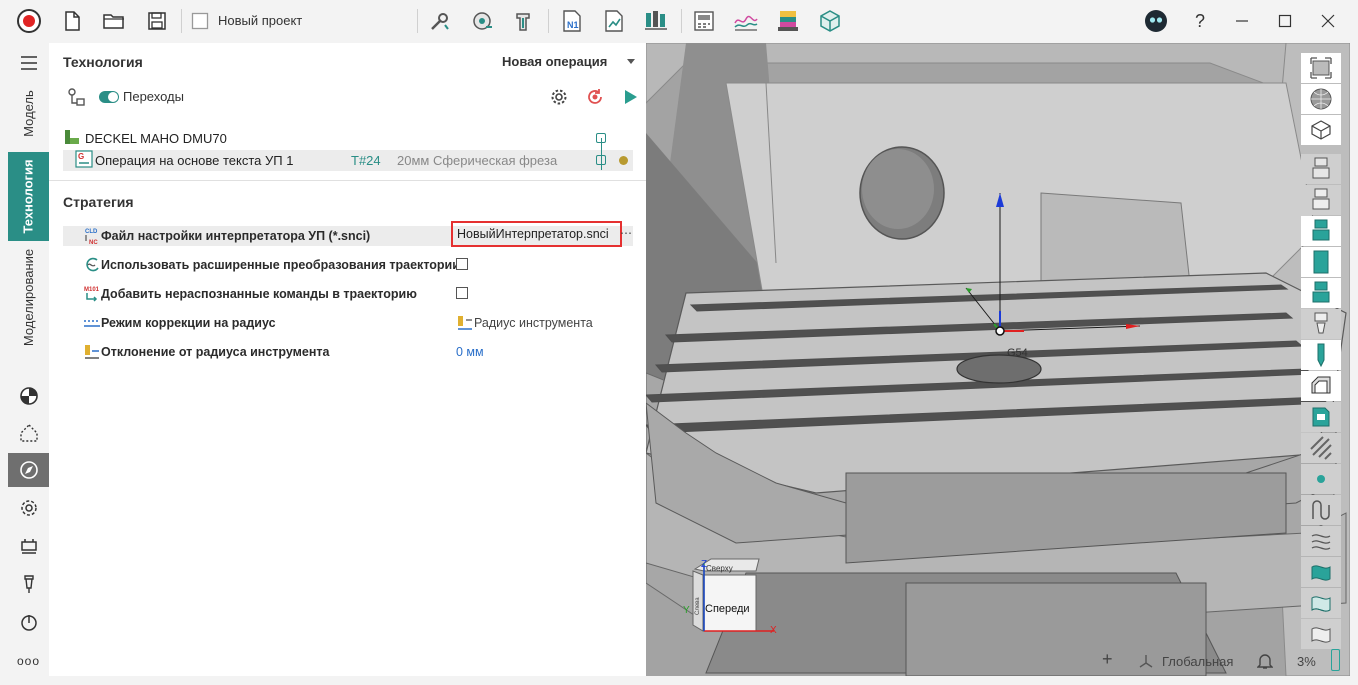  I want to click on more-options-button: ooo, so click(28, 661).